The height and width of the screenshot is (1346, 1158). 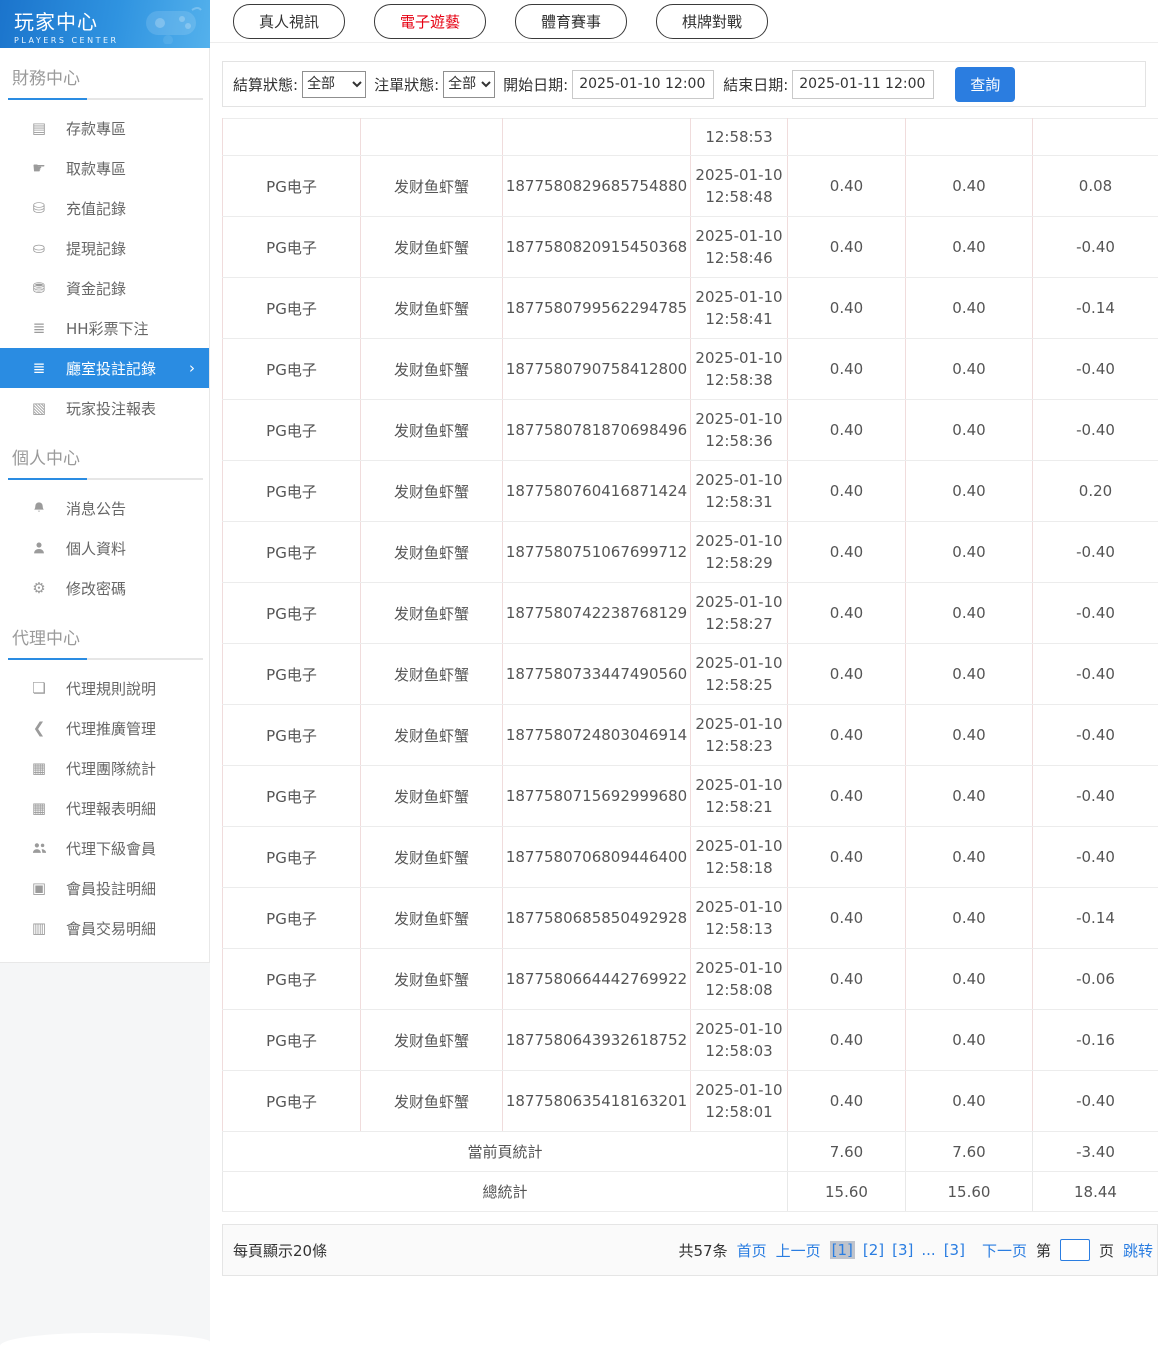 What do you see at coordinates (407, 84) in the screenshot?
I see `order-status-label: 注單狀態:` at bounding box center [407, 84].